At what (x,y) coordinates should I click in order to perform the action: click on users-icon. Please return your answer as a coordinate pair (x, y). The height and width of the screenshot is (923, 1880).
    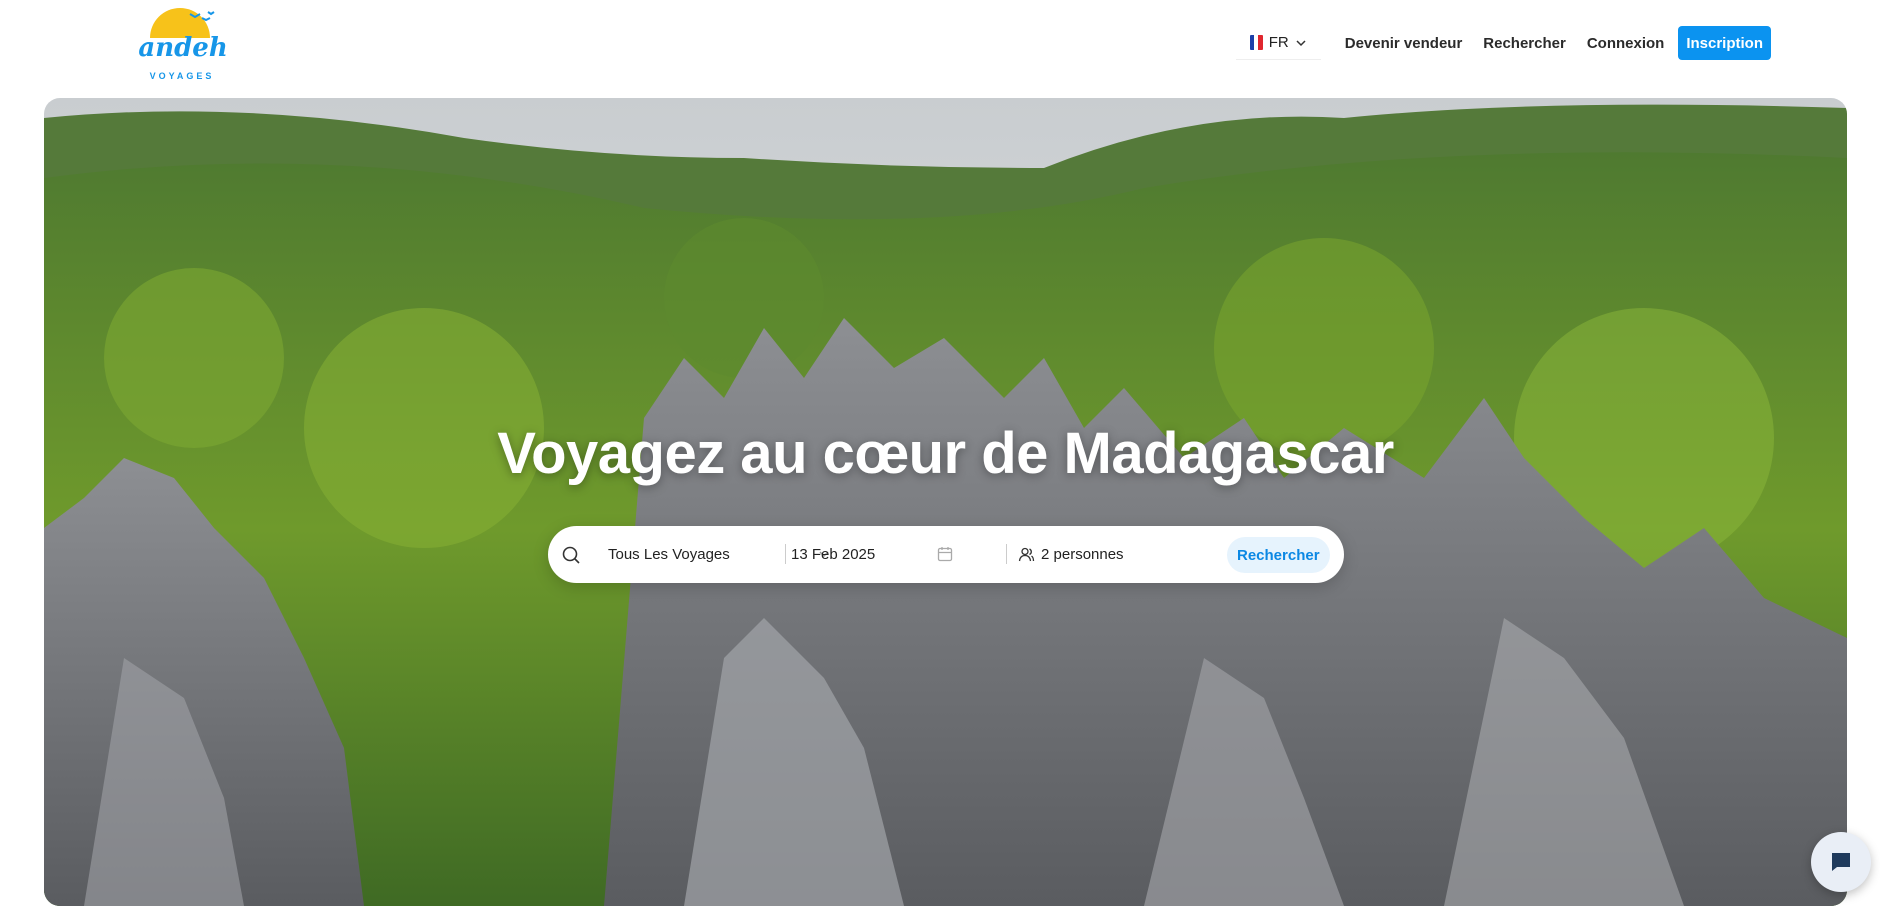
    Looking at the image, I should click on (1026, 554).